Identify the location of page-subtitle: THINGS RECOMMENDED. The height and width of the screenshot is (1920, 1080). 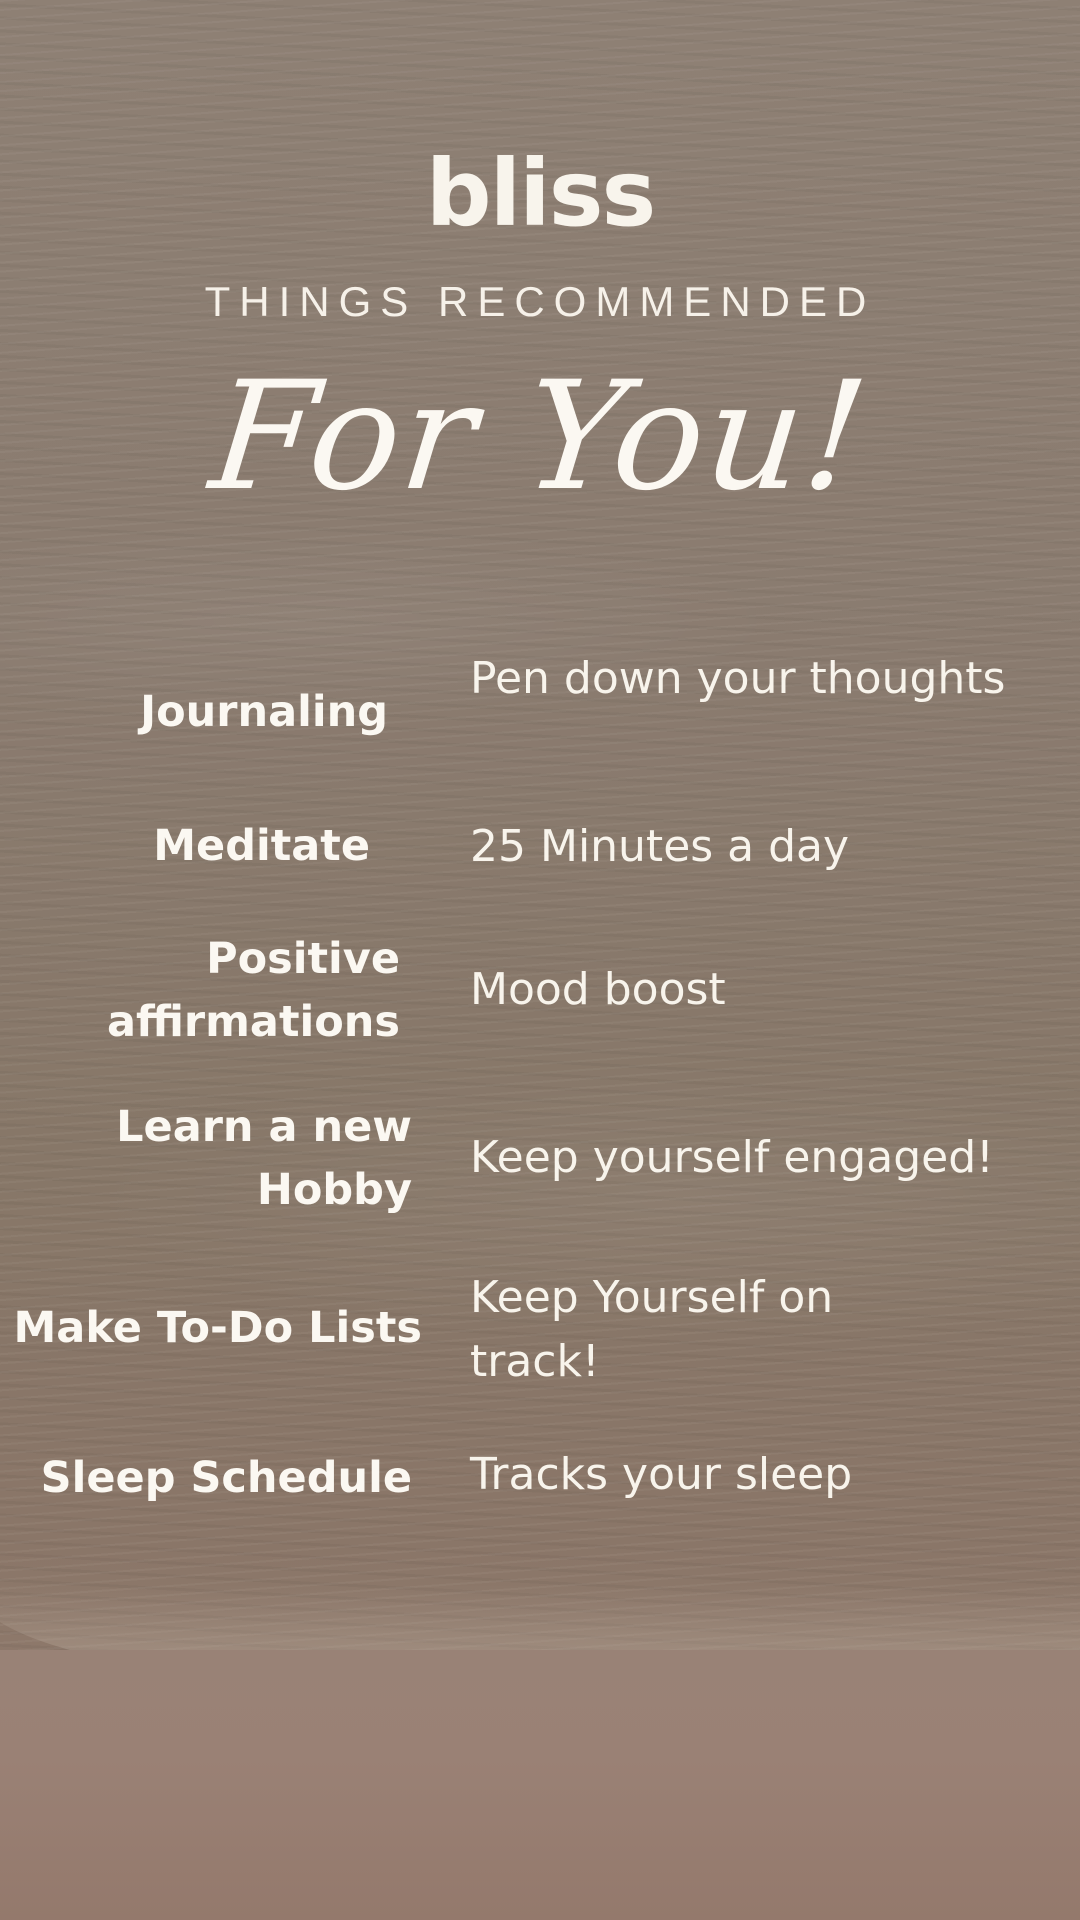
(540, 301).